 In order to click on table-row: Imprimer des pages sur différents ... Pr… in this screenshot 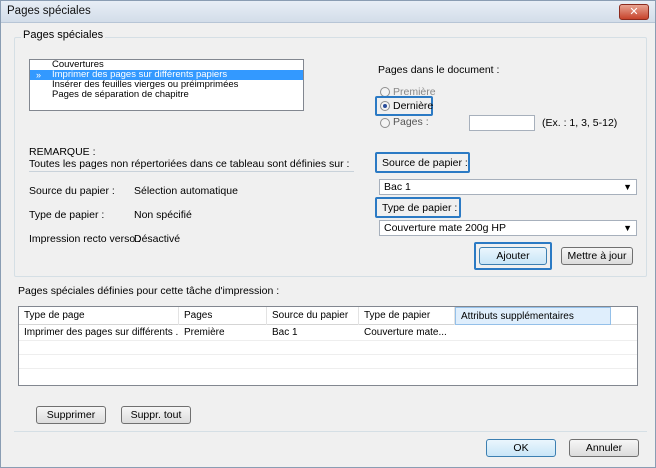, I will do `click(328, 333)`.